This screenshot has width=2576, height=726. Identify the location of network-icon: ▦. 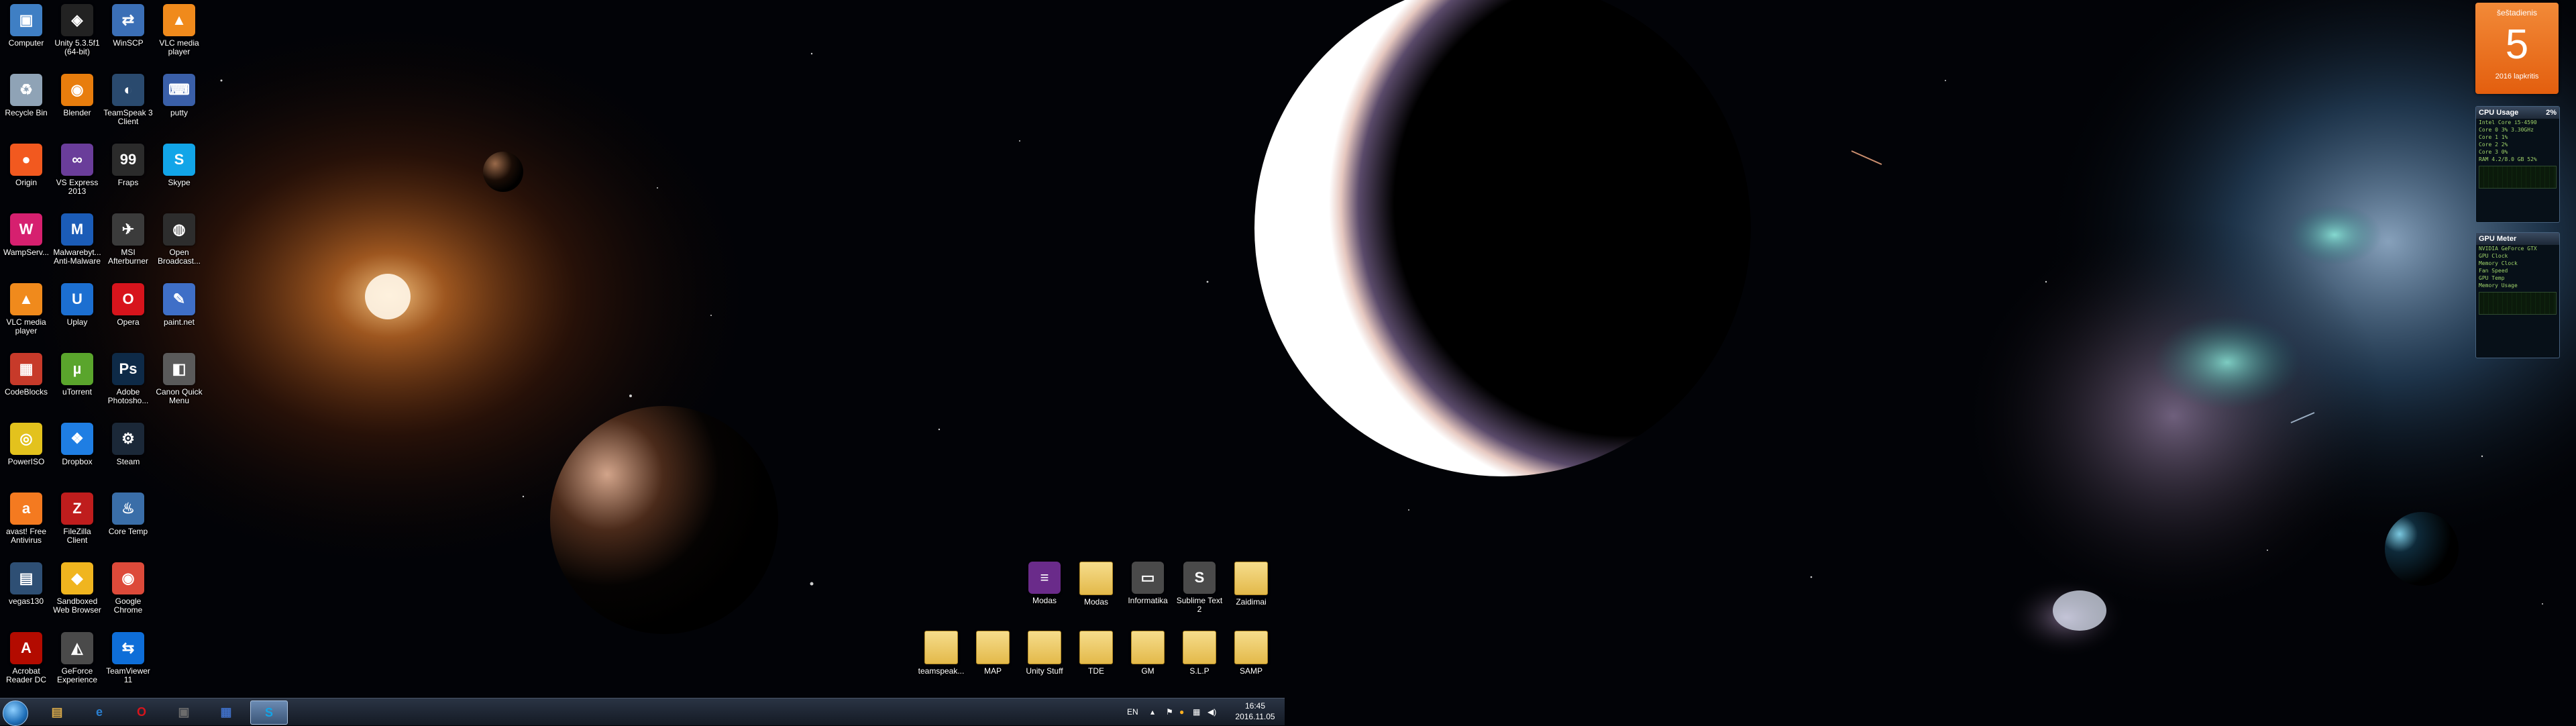
(1196, 712).